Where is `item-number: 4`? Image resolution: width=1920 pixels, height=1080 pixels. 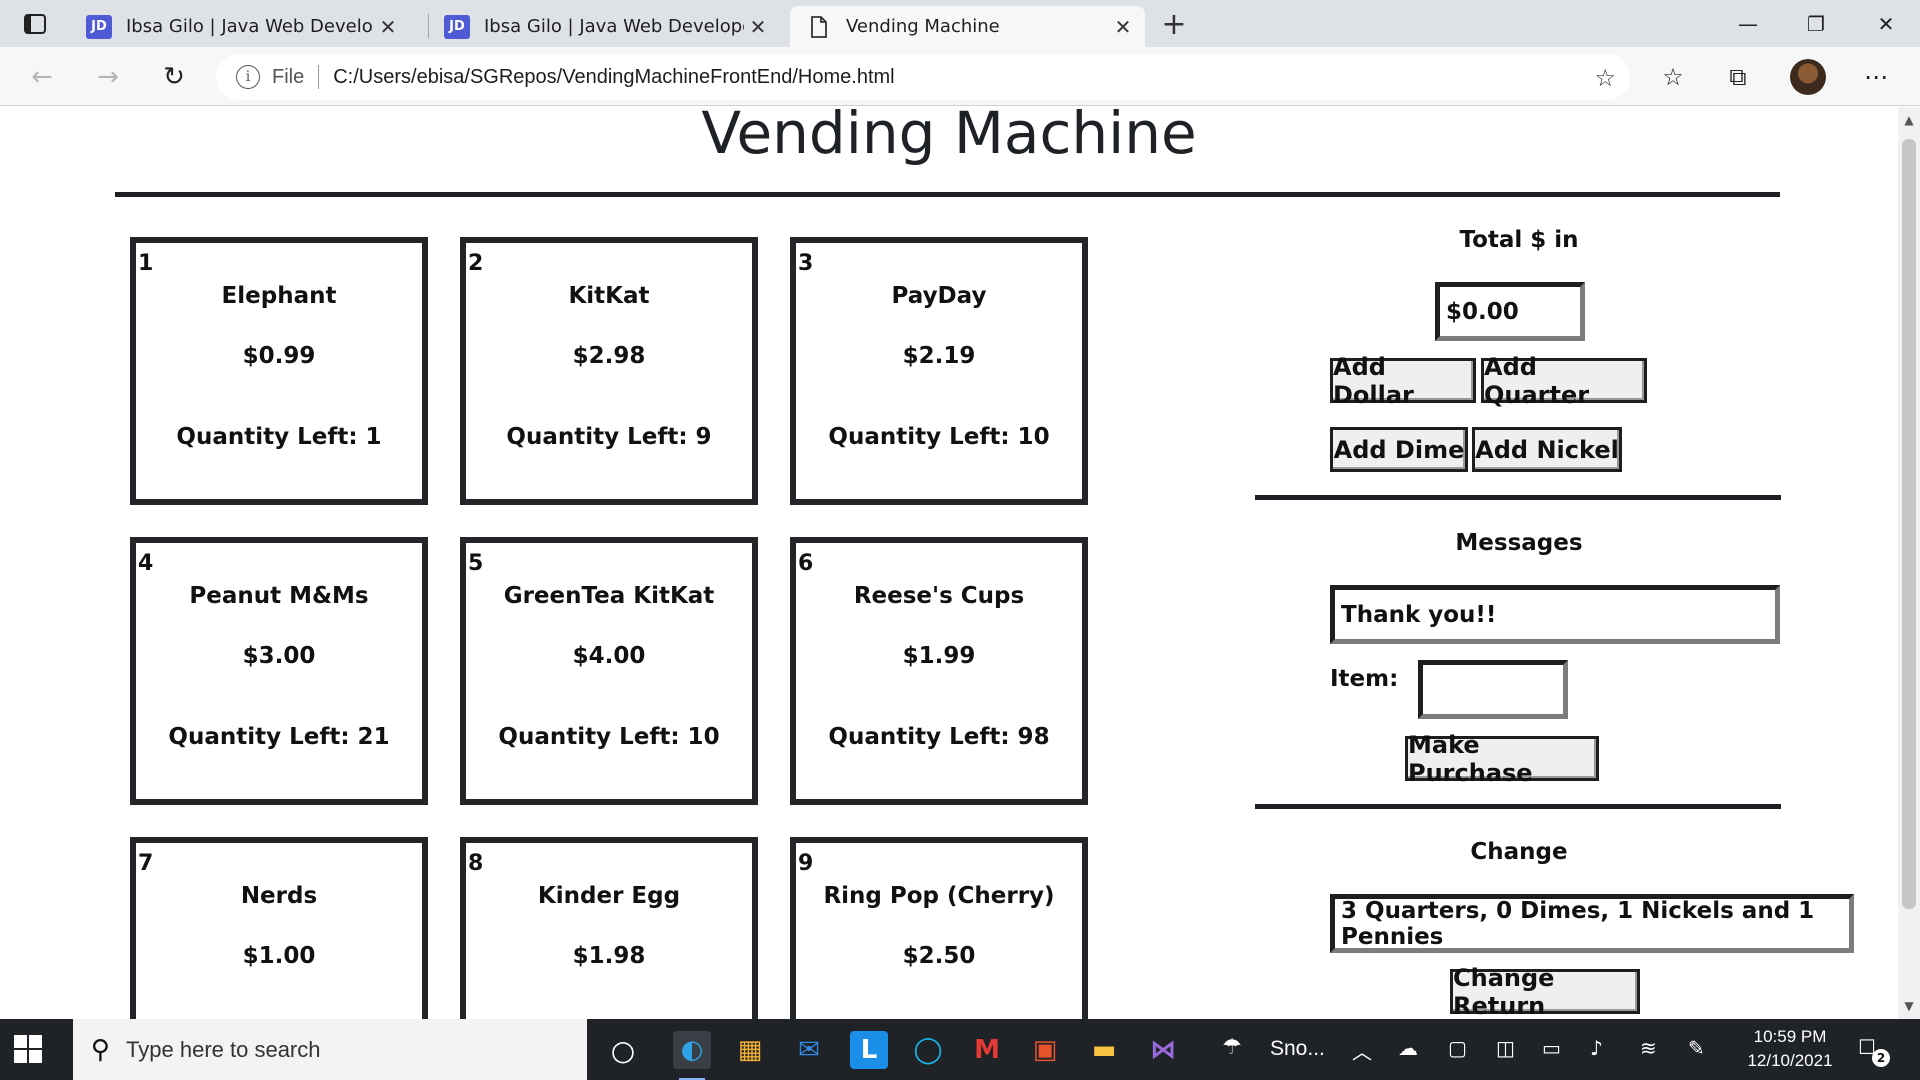 item-number: 4 is located at coordinates (146, 563).